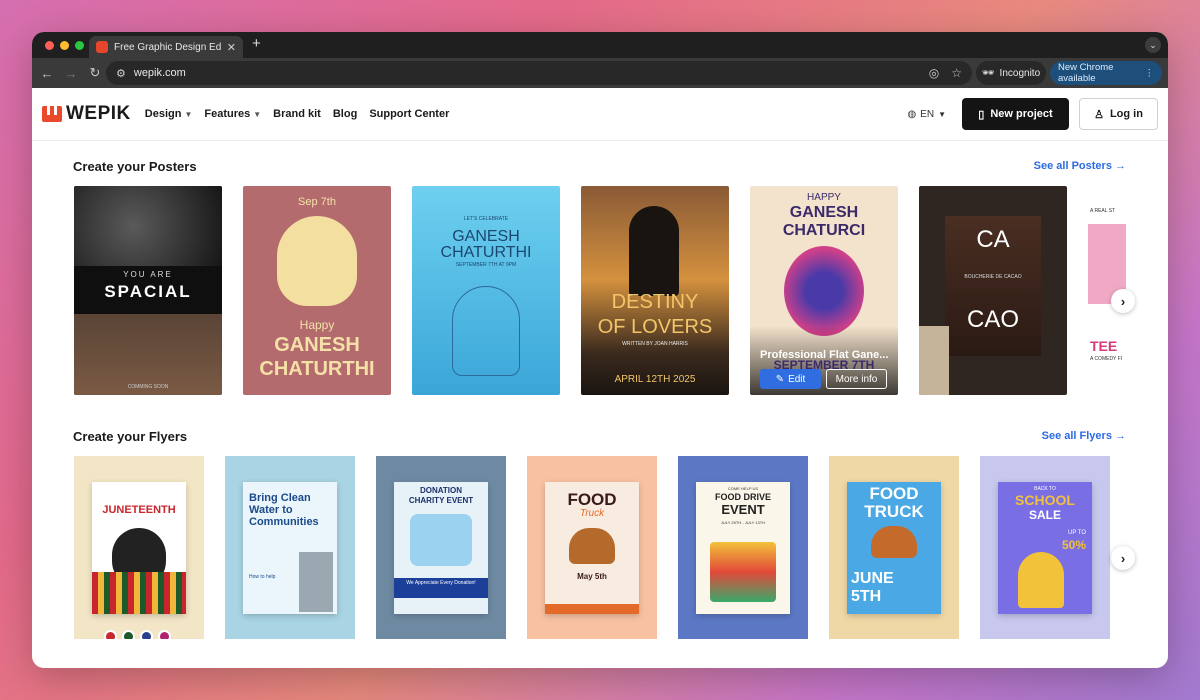  Describe the element at coordinates (441, 583) in the screenshot. I see `flyer-footer: We Appreciate Every Donation!` at that location.